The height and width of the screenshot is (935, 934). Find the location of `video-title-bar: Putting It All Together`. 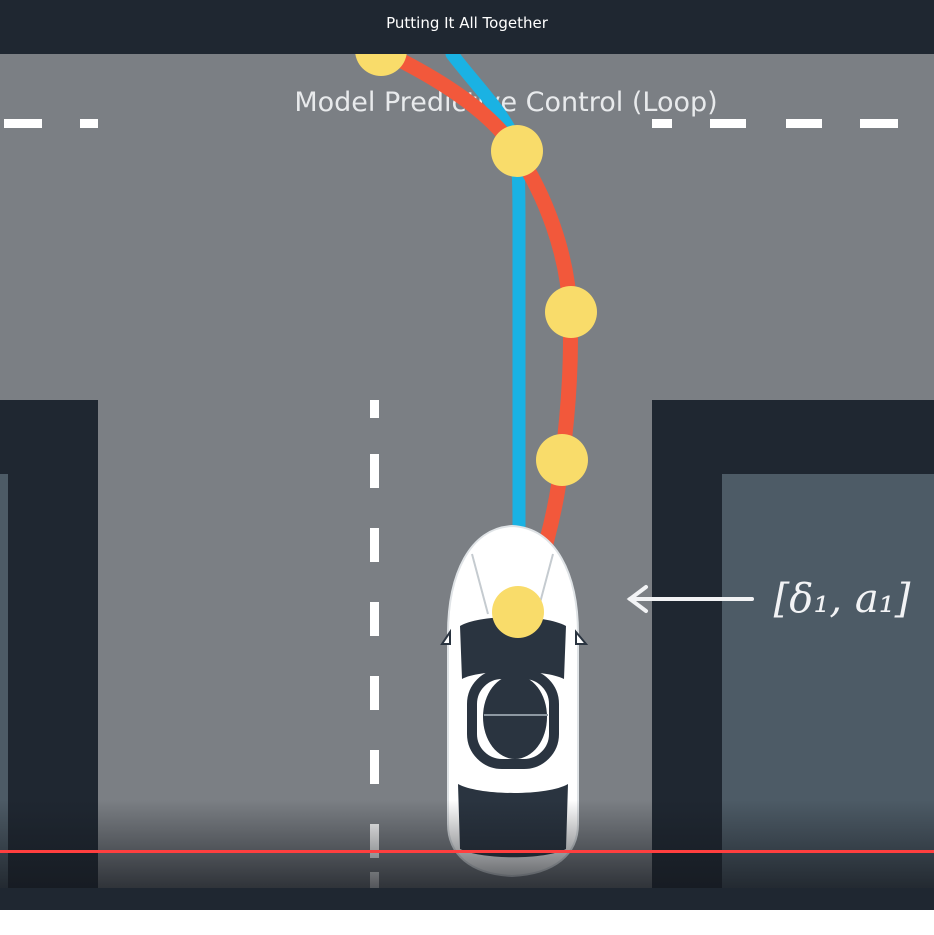

video-title-bar: Putting It All Together is located at coordinates (467, 27).